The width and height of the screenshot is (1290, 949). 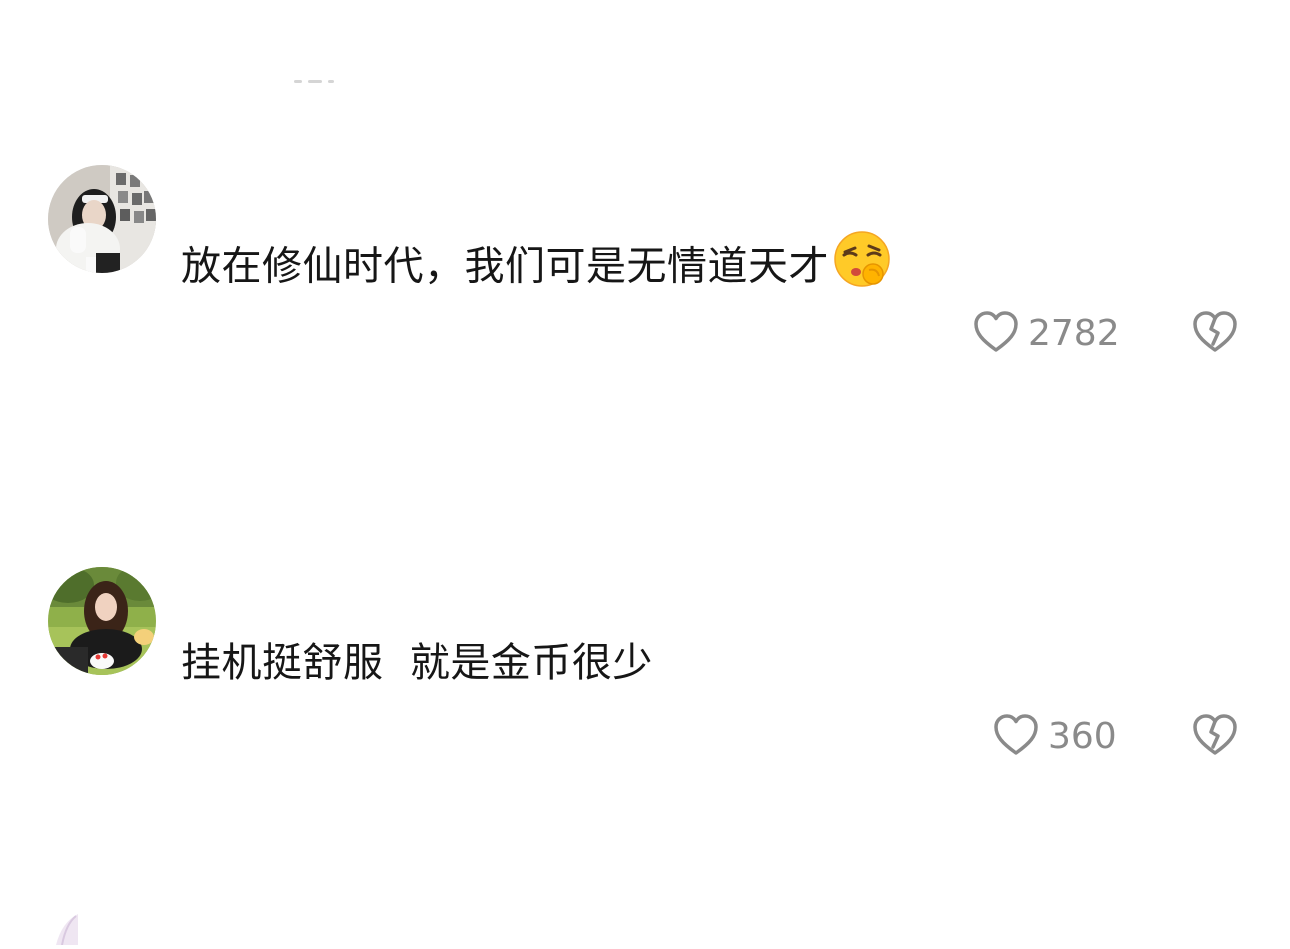 I want to click on previous-content-remnant, so click(x=314, y=81).